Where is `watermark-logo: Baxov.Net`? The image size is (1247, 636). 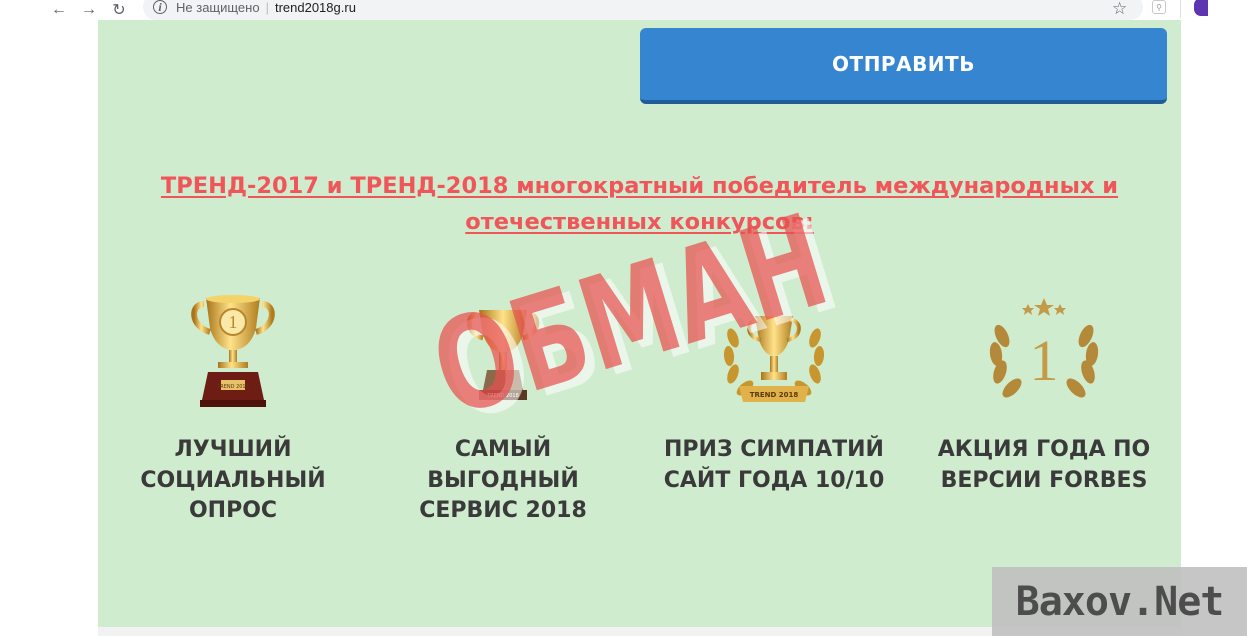 watermark-logo: Baxov.Net is located at coordinates (1119, 601).